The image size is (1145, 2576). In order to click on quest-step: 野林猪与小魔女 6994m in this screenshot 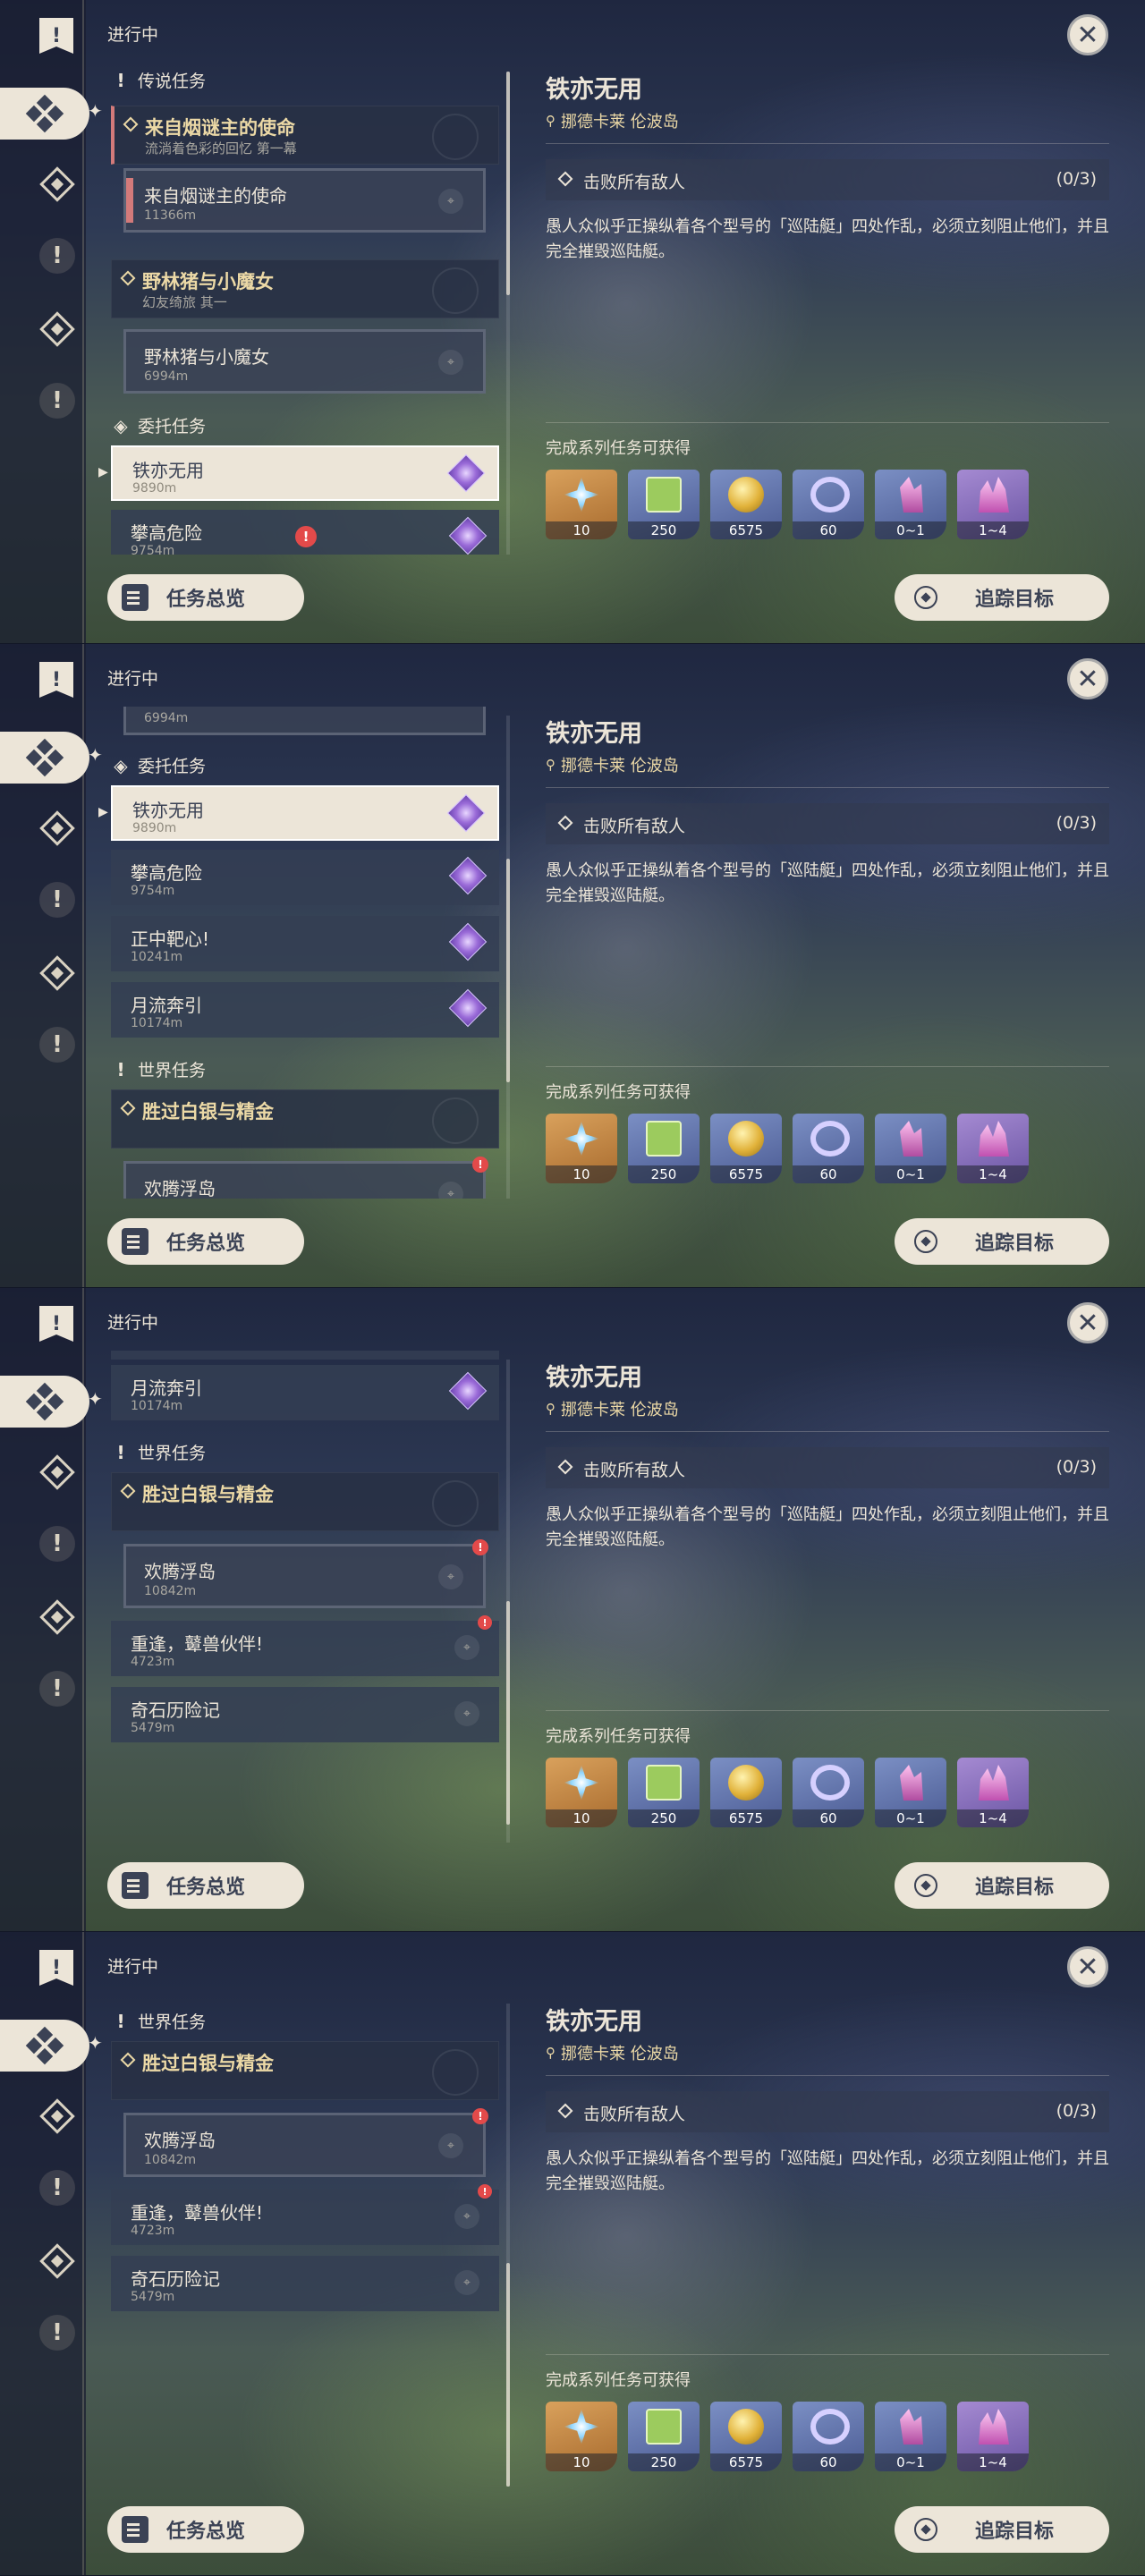, I will do `click(304, 721)`.